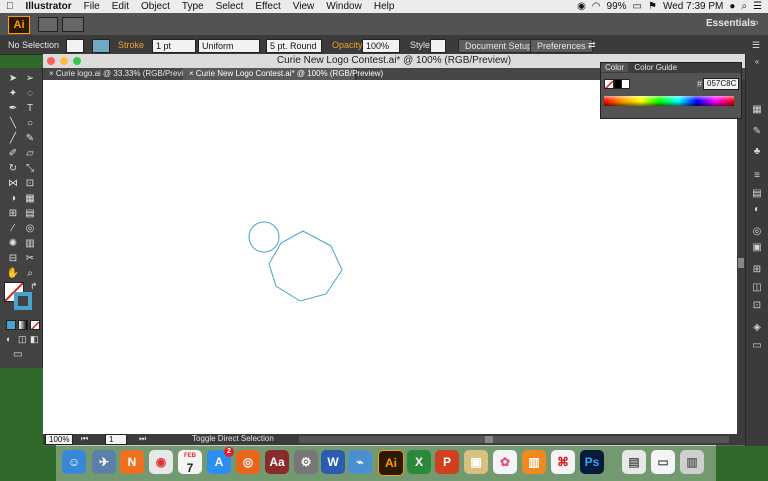 The width and height of the screenshot is (768, 481). Describe the element at coordinates (104, 462) in the screenshot. I see `preview-icon: ✈` at that location.